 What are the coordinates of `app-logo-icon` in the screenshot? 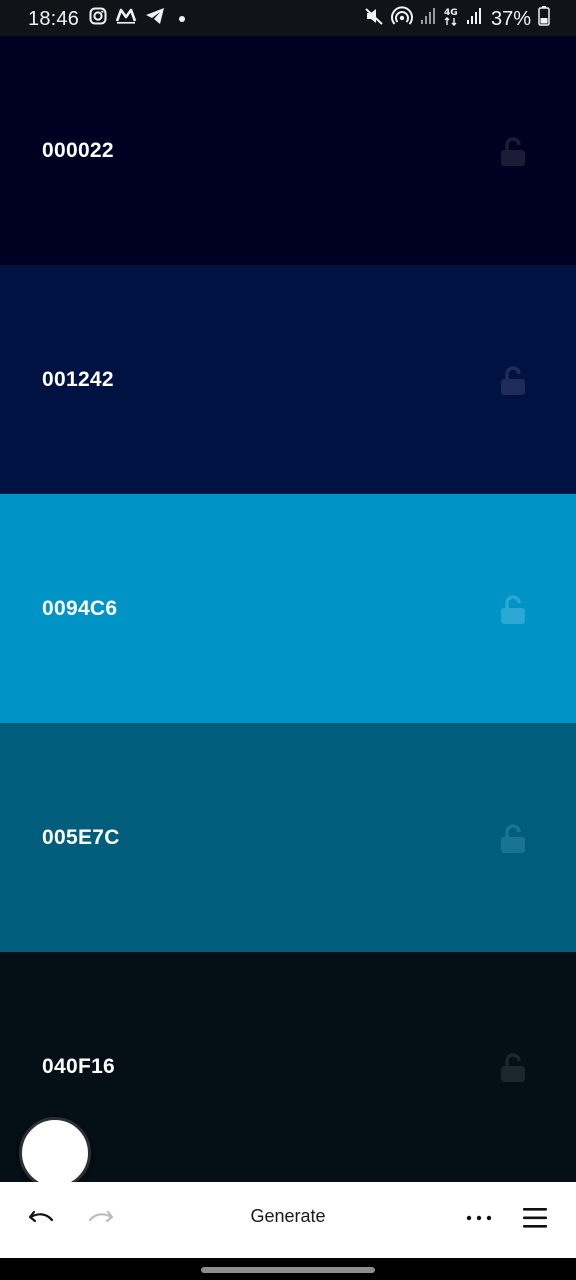 It's located at (126, 19).